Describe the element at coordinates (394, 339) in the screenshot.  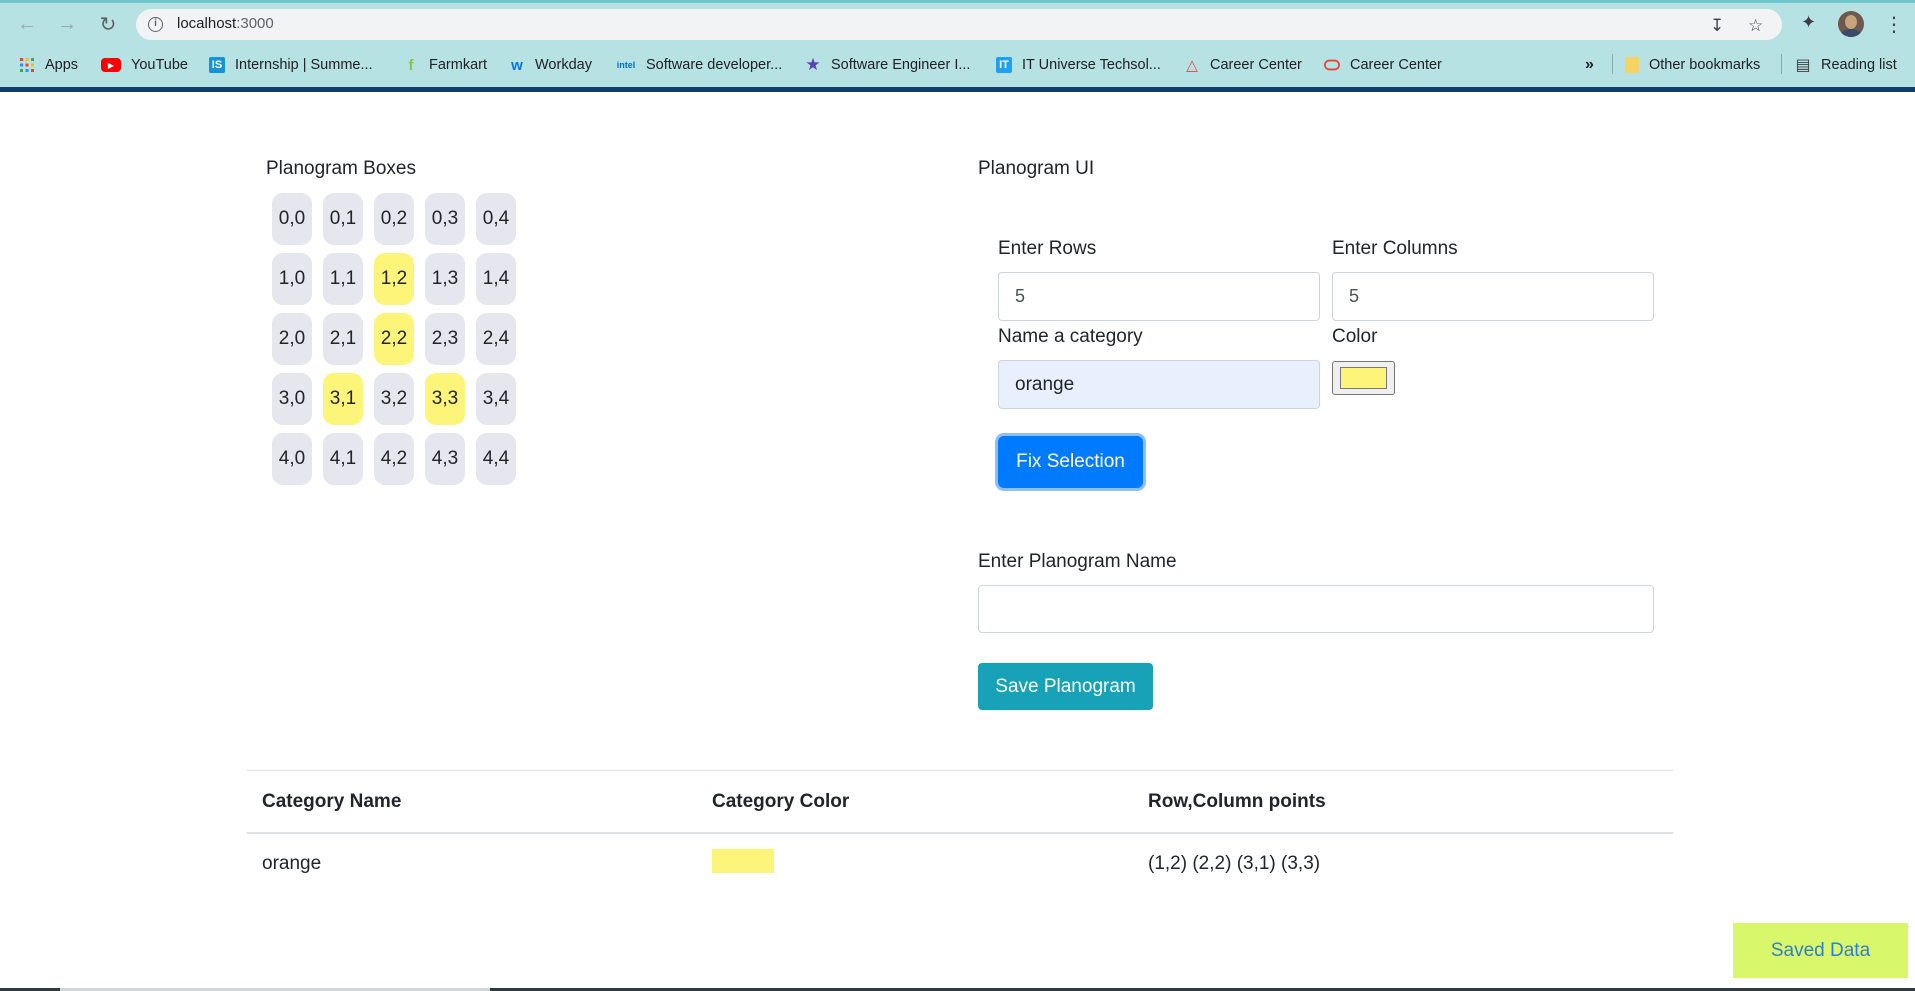
I see `planogram-box: 2,2` at that location.